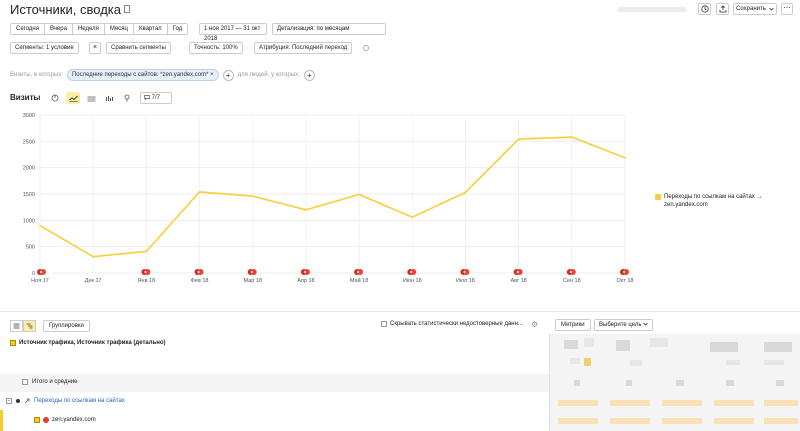 This screenshot has height=431, width=800. Describe the element at coordinates (73, 98) in the screenshot. I see `chart-type-line-button` at that location.